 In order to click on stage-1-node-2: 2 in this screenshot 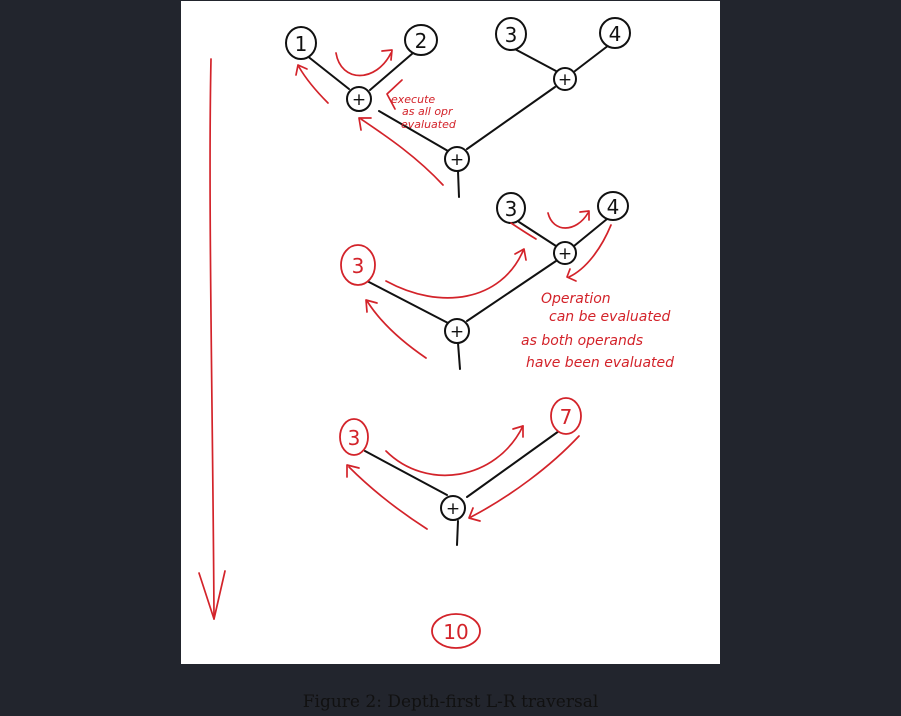, I will do `click(421, 40)`.